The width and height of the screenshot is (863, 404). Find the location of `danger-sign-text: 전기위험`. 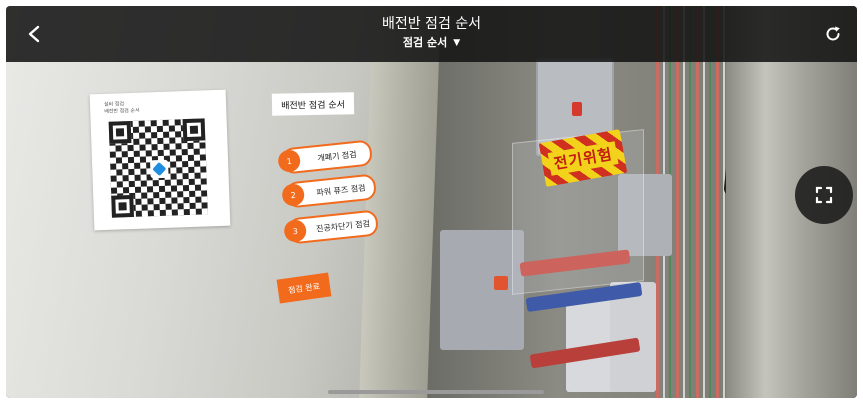

danger-sign-text: 전기위험 is located at coordinates (583, 158).